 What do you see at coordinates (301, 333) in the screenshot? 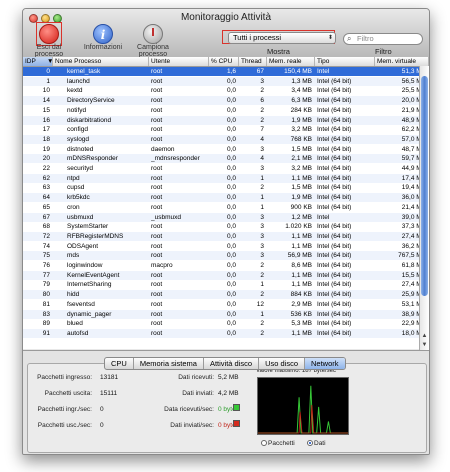
I see `table-cell: 1,1 MB` at bounding box center [301, 333].